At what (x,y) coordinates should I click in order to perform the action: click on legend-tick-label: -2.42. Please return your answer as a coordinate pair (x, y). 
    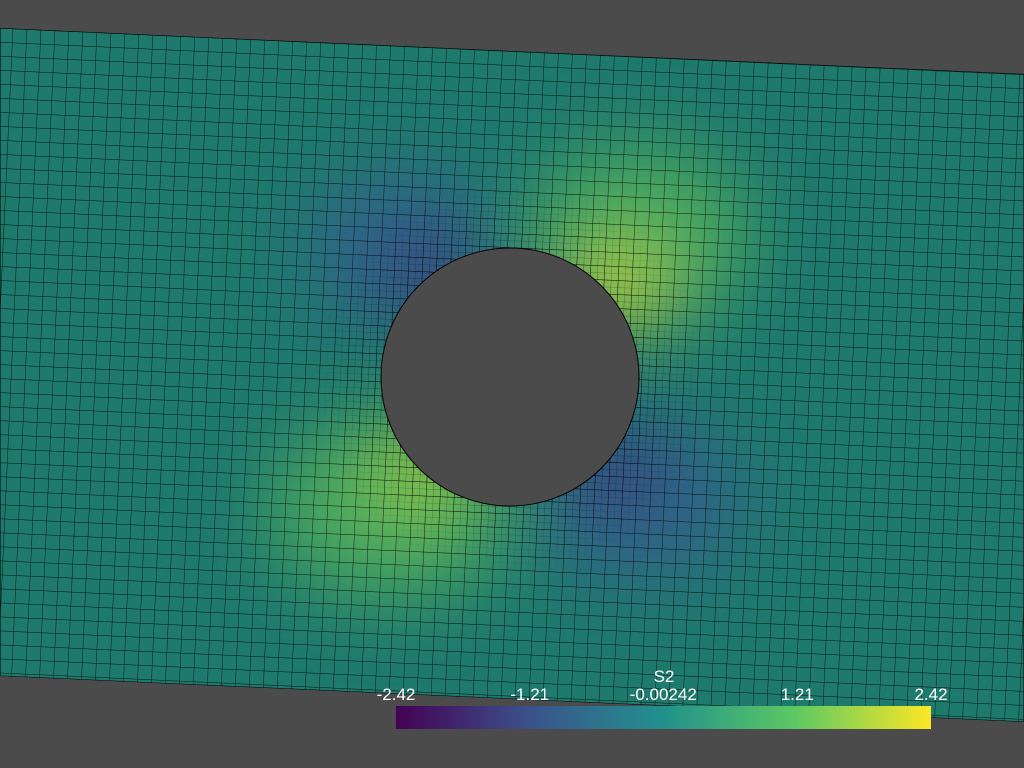
    Looking at the image, I should click on (396, 694).